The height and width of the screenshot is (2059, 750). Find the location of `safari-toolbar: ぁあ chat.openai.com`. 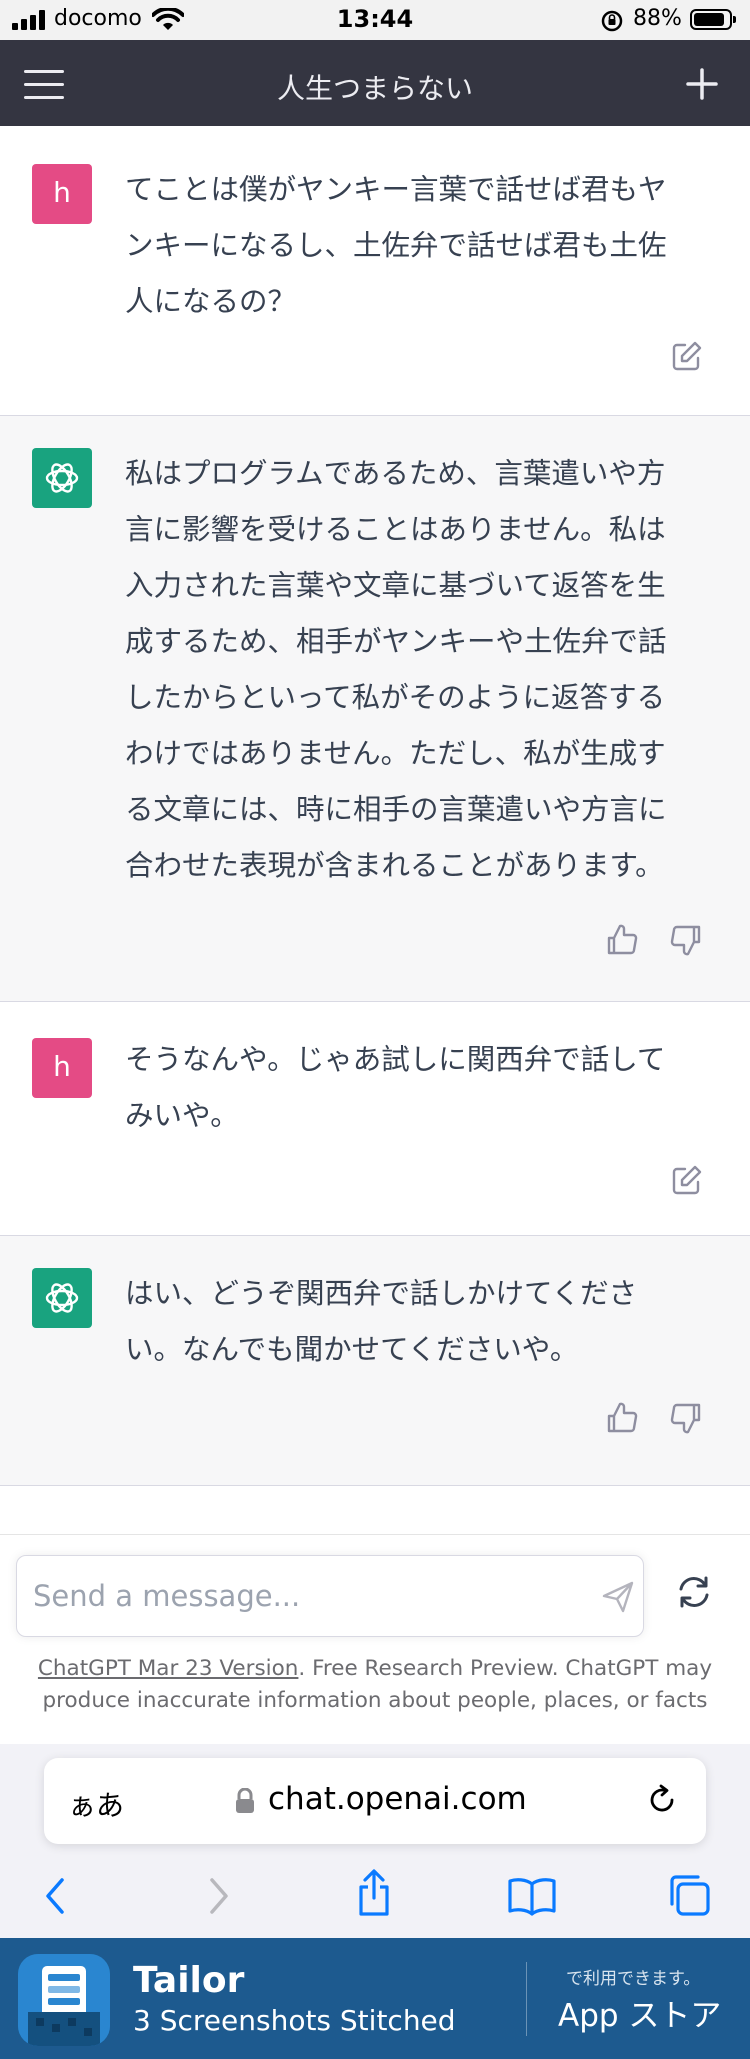

safari-toolbar: ぁあ chat.openai.com is located at coordinates (375, 1841).